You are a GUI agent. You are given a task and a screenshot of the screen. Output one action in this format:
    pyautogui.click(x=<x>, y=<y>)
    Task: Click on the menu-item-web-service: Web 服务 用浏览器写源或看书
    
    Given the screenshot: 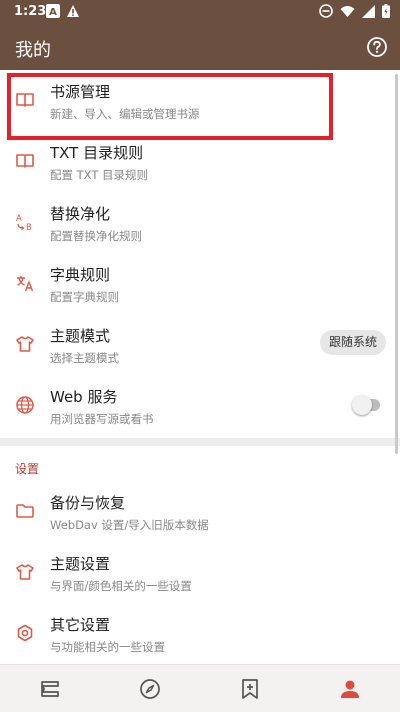 What is the action you would take?
    pyautogui.click(x=200, y=405)
    